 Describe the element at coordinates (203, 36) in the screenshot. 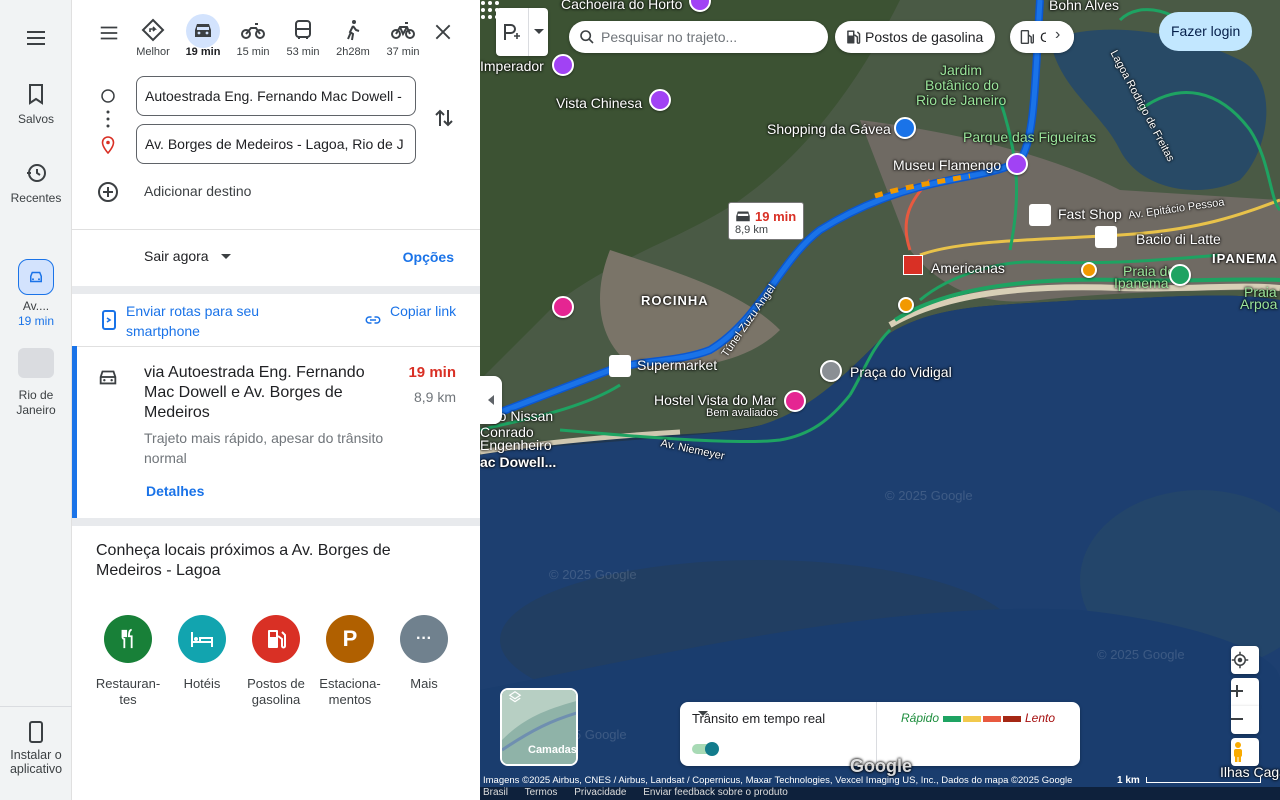

I see `mode-car: 19 min` at that location.